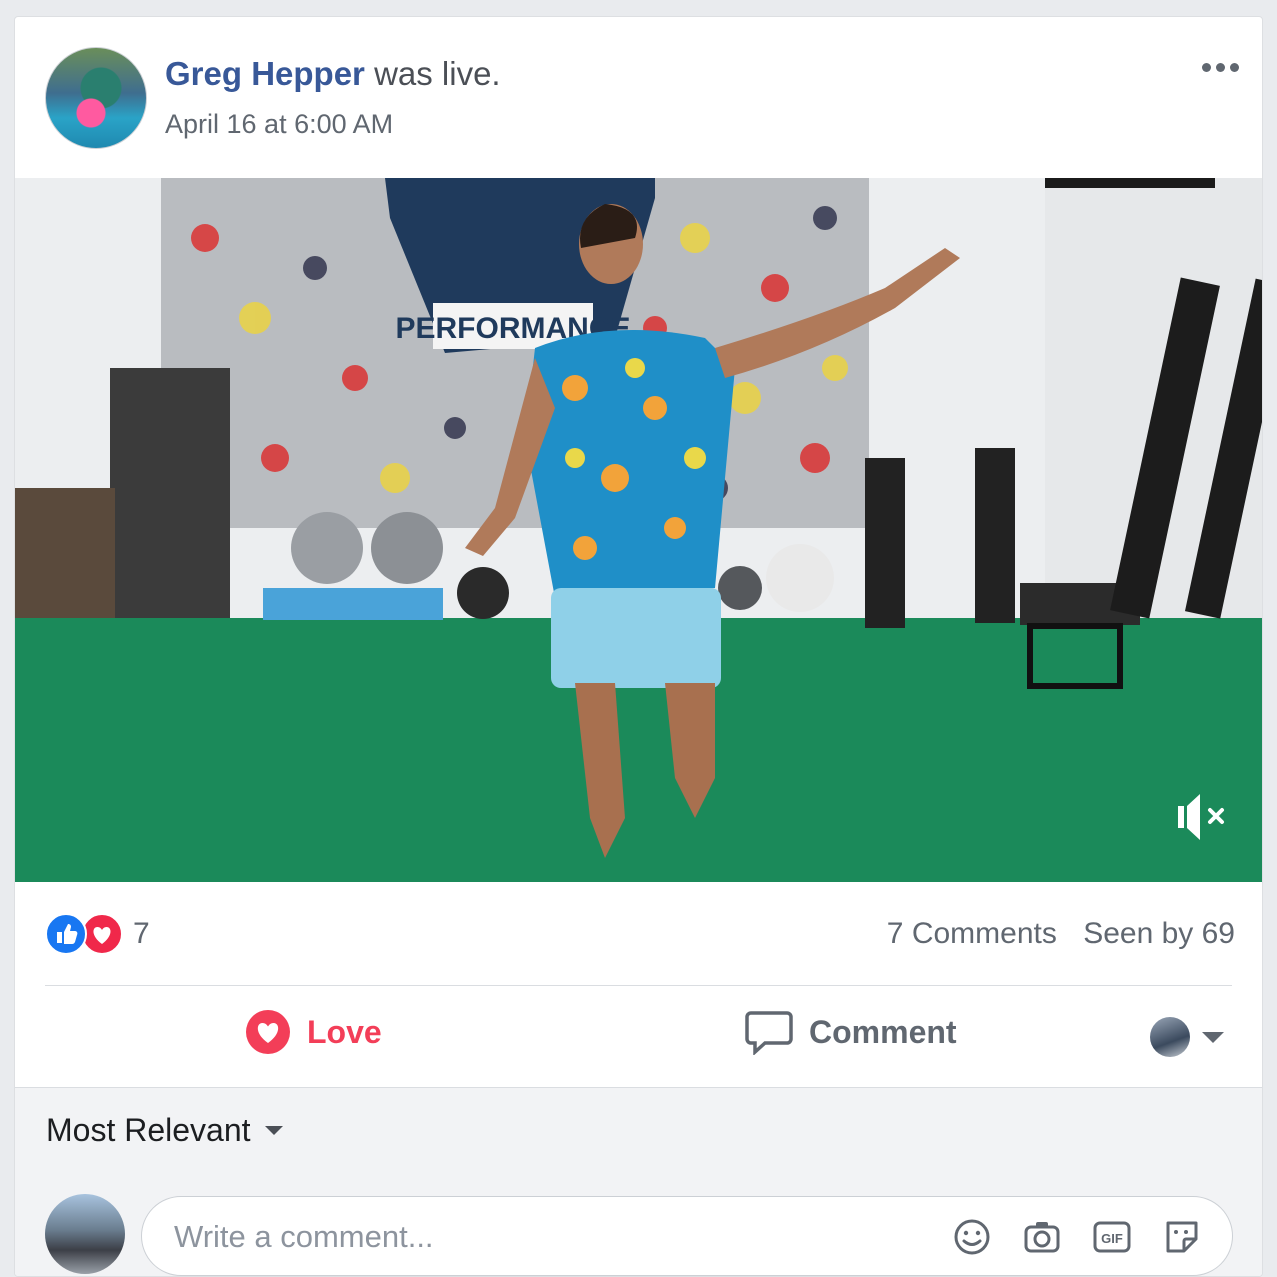 The width and height of the screenshot is (1277, 1277). What do you see at coordinates (66, 934) in the screenshot?
I see `like-reaction-icon` at bounding box center [66, 934].